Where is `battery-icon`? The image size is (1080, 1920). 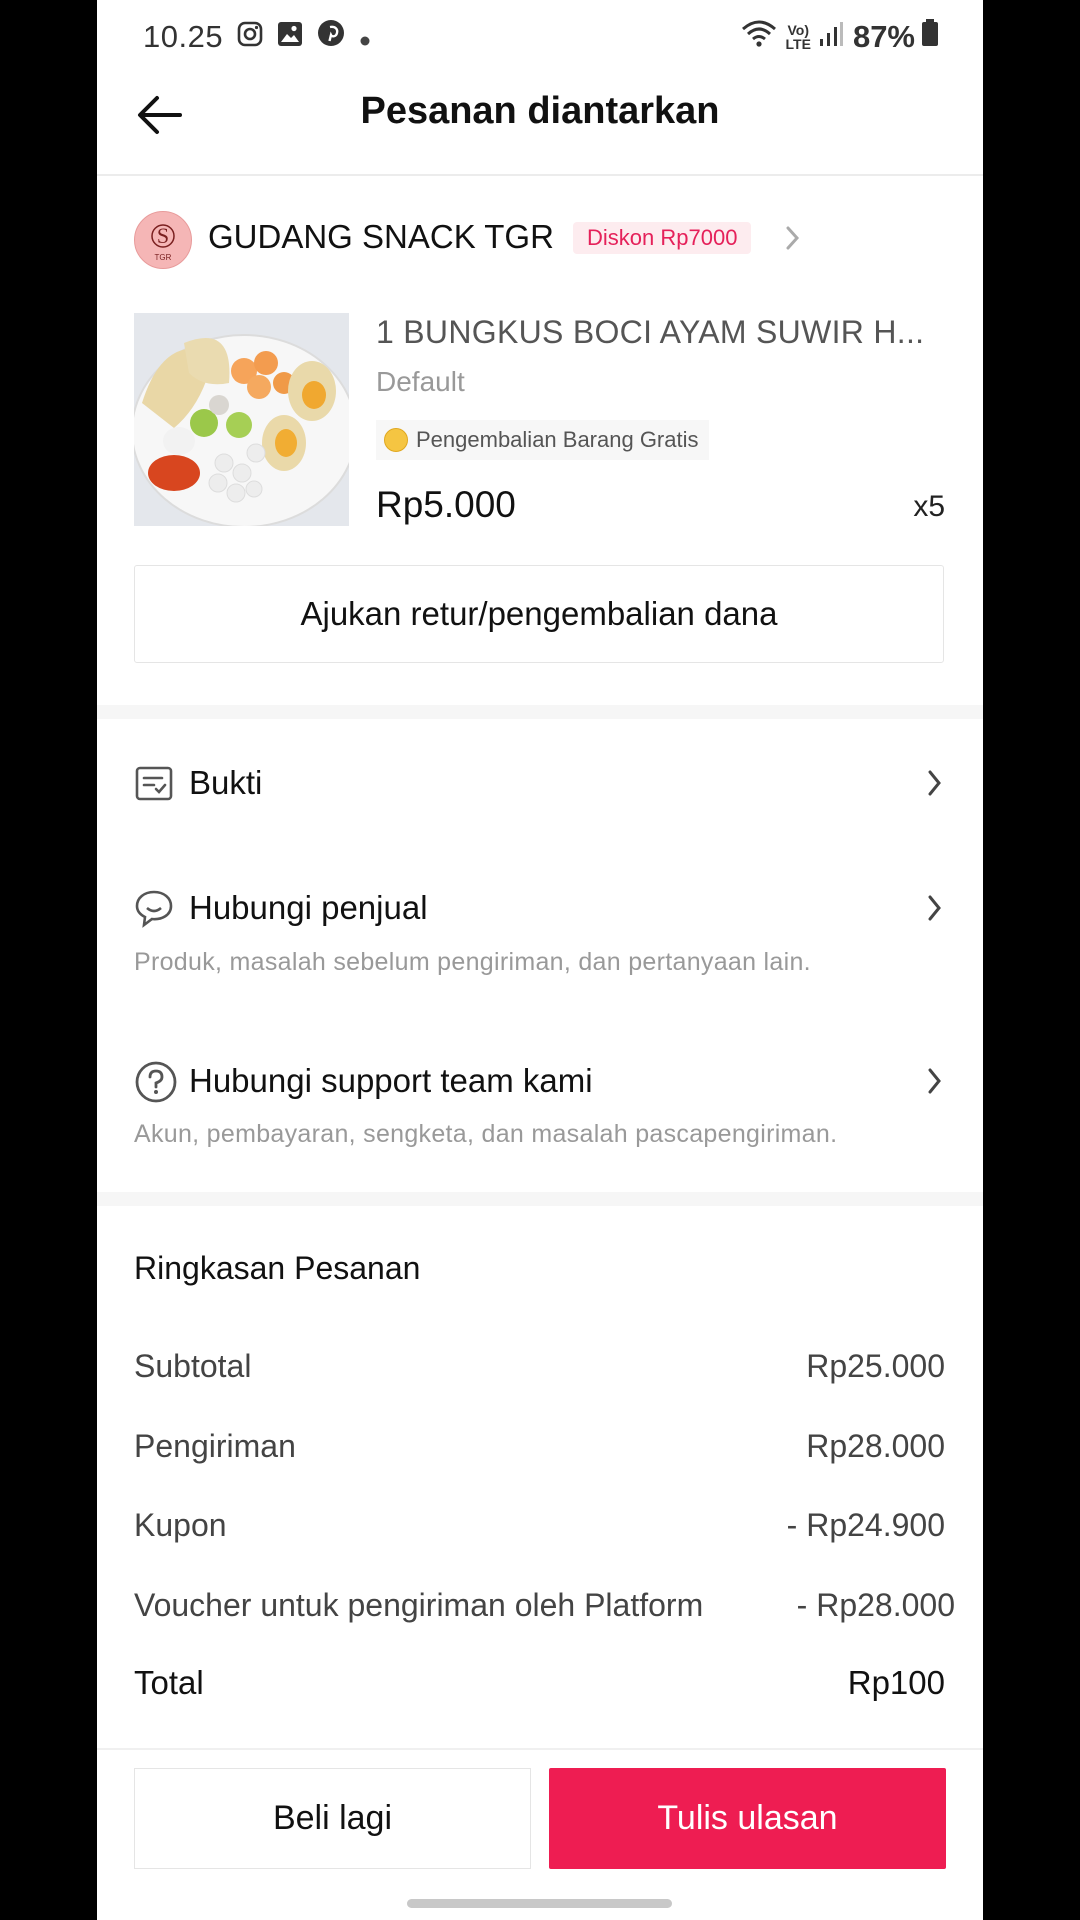
battery-icon is located at coordinates (930, 37).